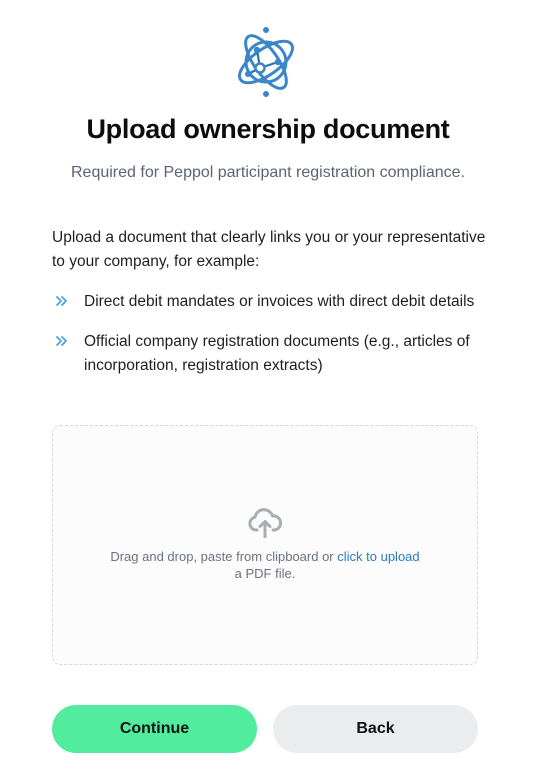 This screenshot has height=777, width=536. What do you see at coordinates (375, 729) in the screenshot?
I see `back-button: Back` at bounding box center [375, 729].